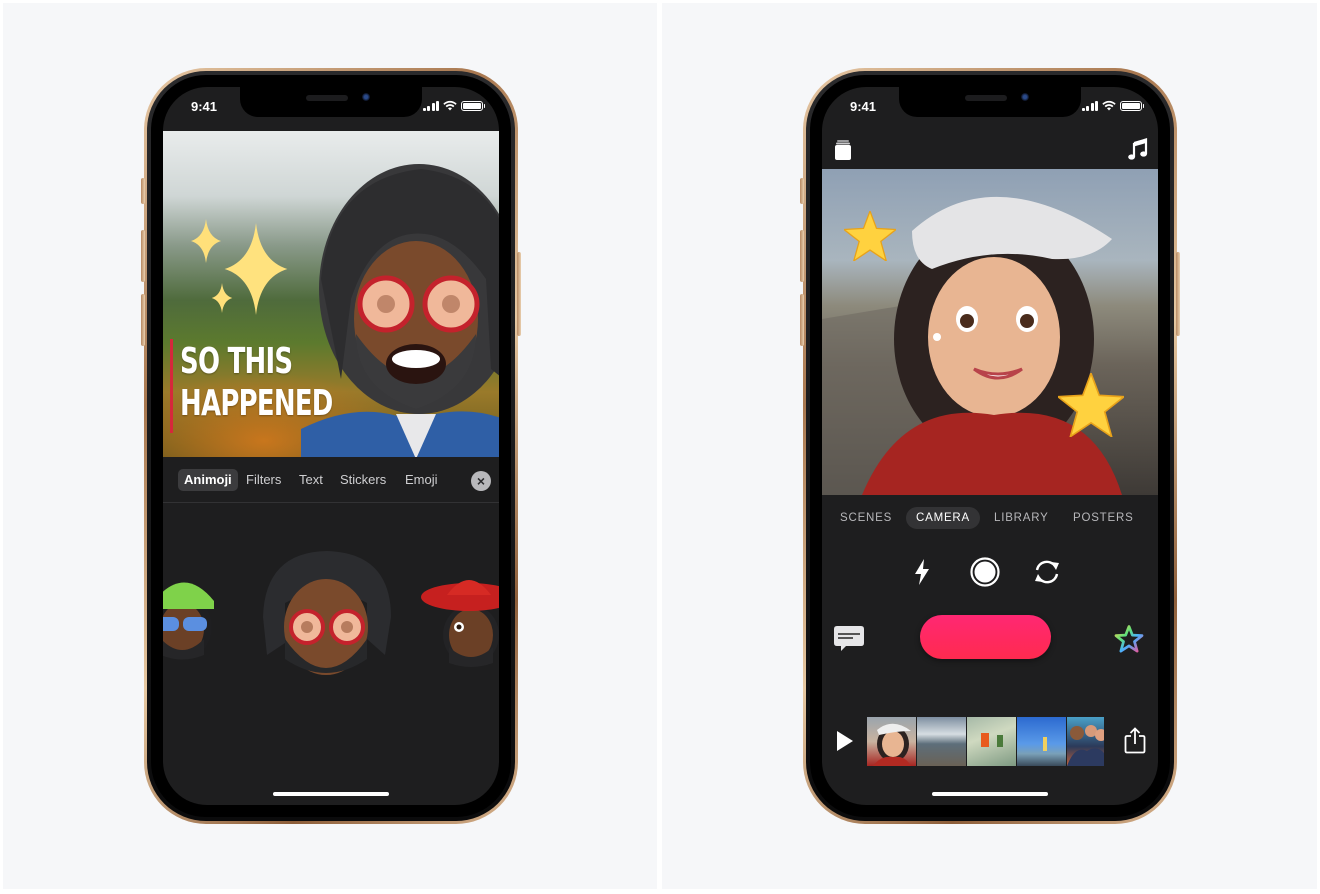  Describe the element at coordinates (985, 637) in the screenshot. I see `record-button` at that location.